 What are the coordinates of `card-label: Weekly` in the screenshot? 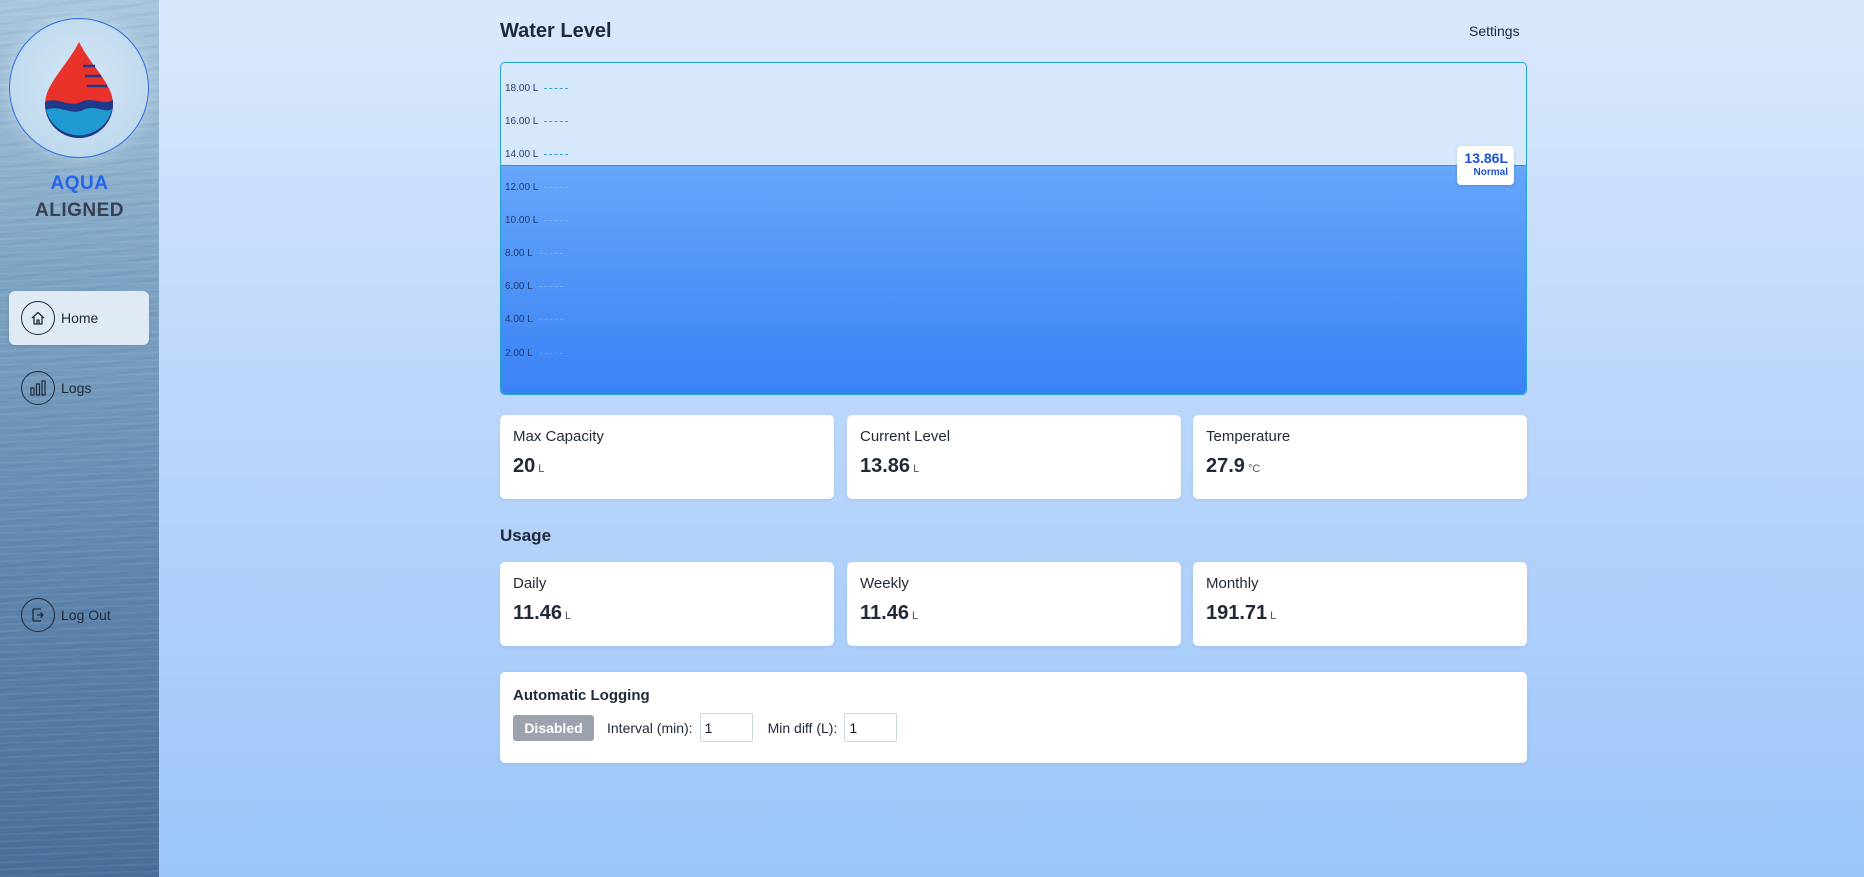 It's located at (884, 583).